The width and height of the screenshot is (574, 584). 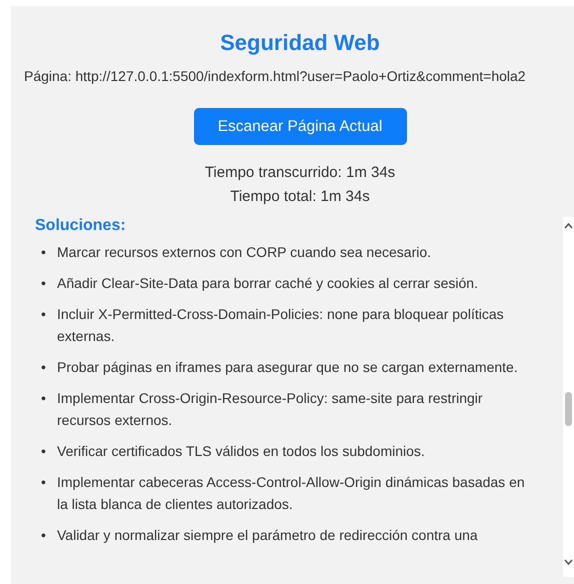 I want to click on scrollbar, so click(x=568, y=397).